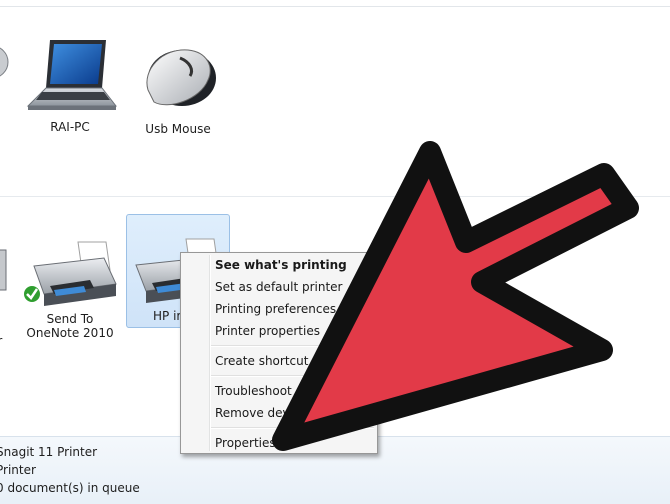 Image resolution: width=670 pixels, height=504 pixels. I want to click on printer-onenote-label-line2: OneNote 2010, so click(70, 333).